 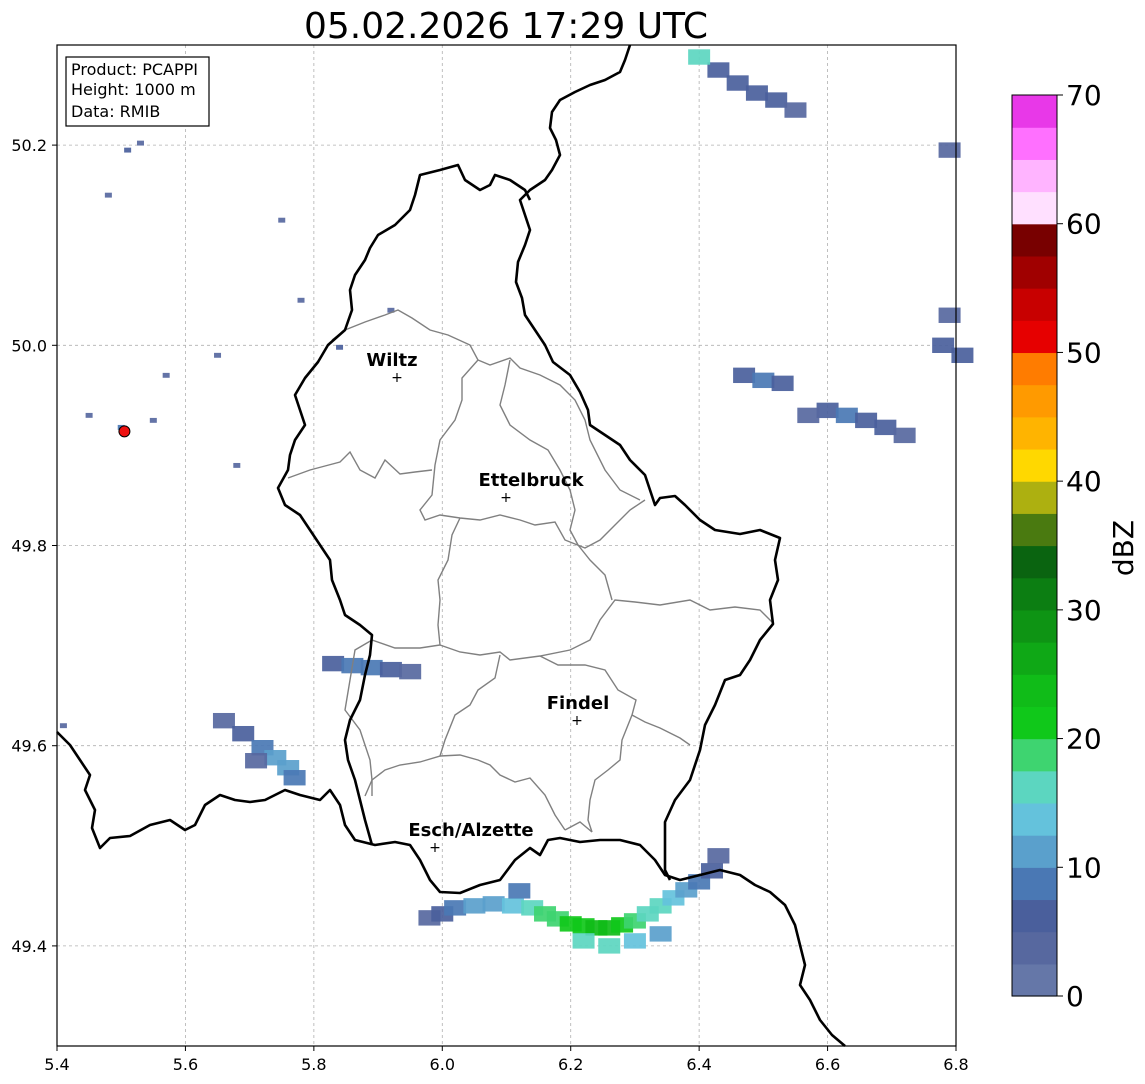 I want to click on colorbar-tick-label: 60, so click(x=1084, y=224).